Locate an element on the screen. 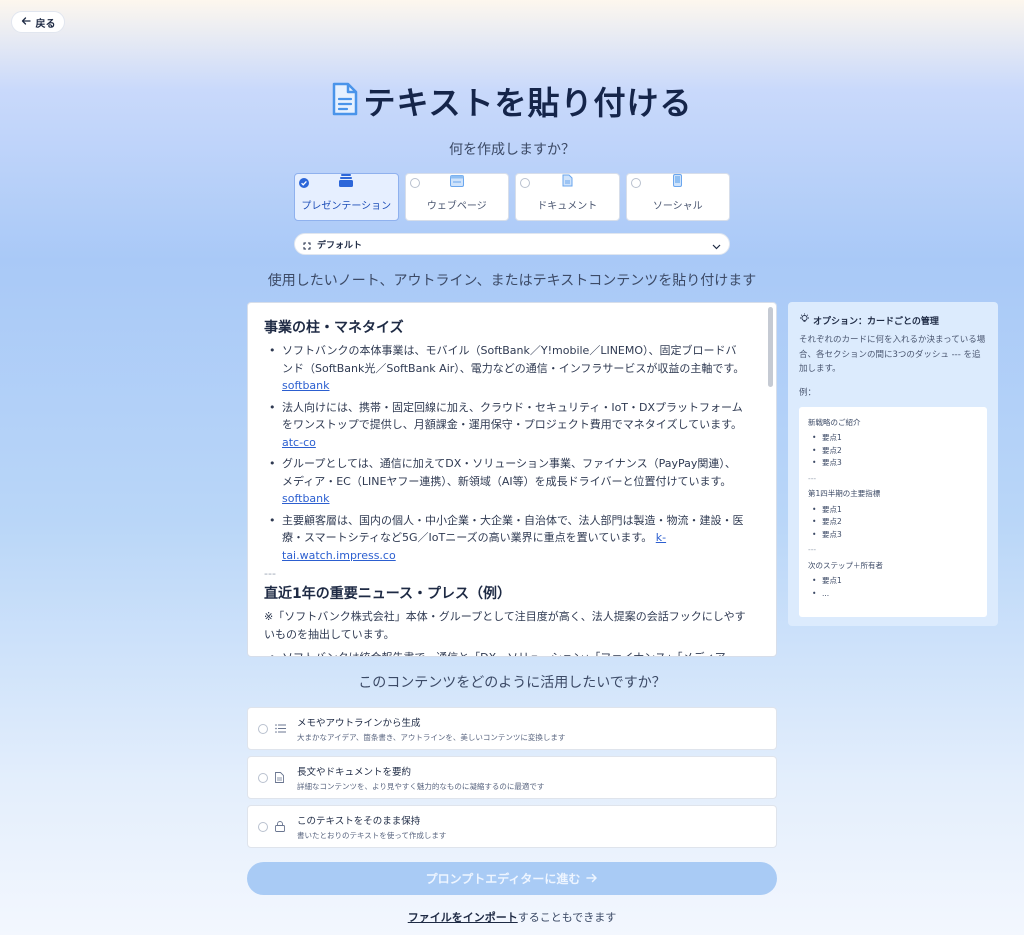 This screenshot has height=935, width=1024. expand-icon is located at coordinates (307, 244).